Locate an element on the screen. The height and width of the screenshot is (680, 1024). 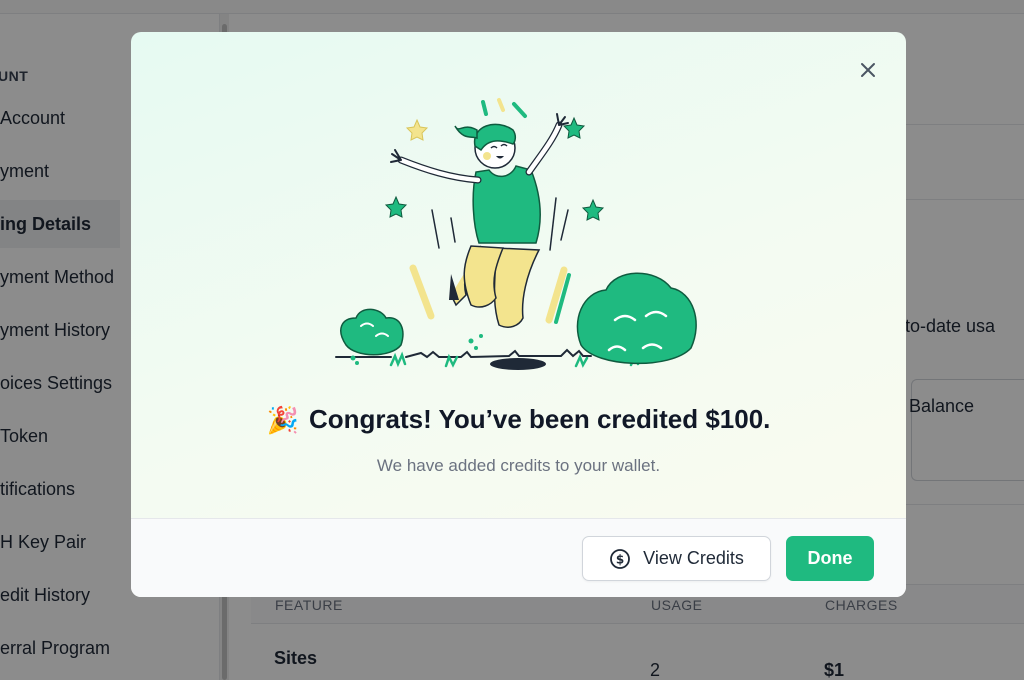
close-button is located at coordinates (868, 70).